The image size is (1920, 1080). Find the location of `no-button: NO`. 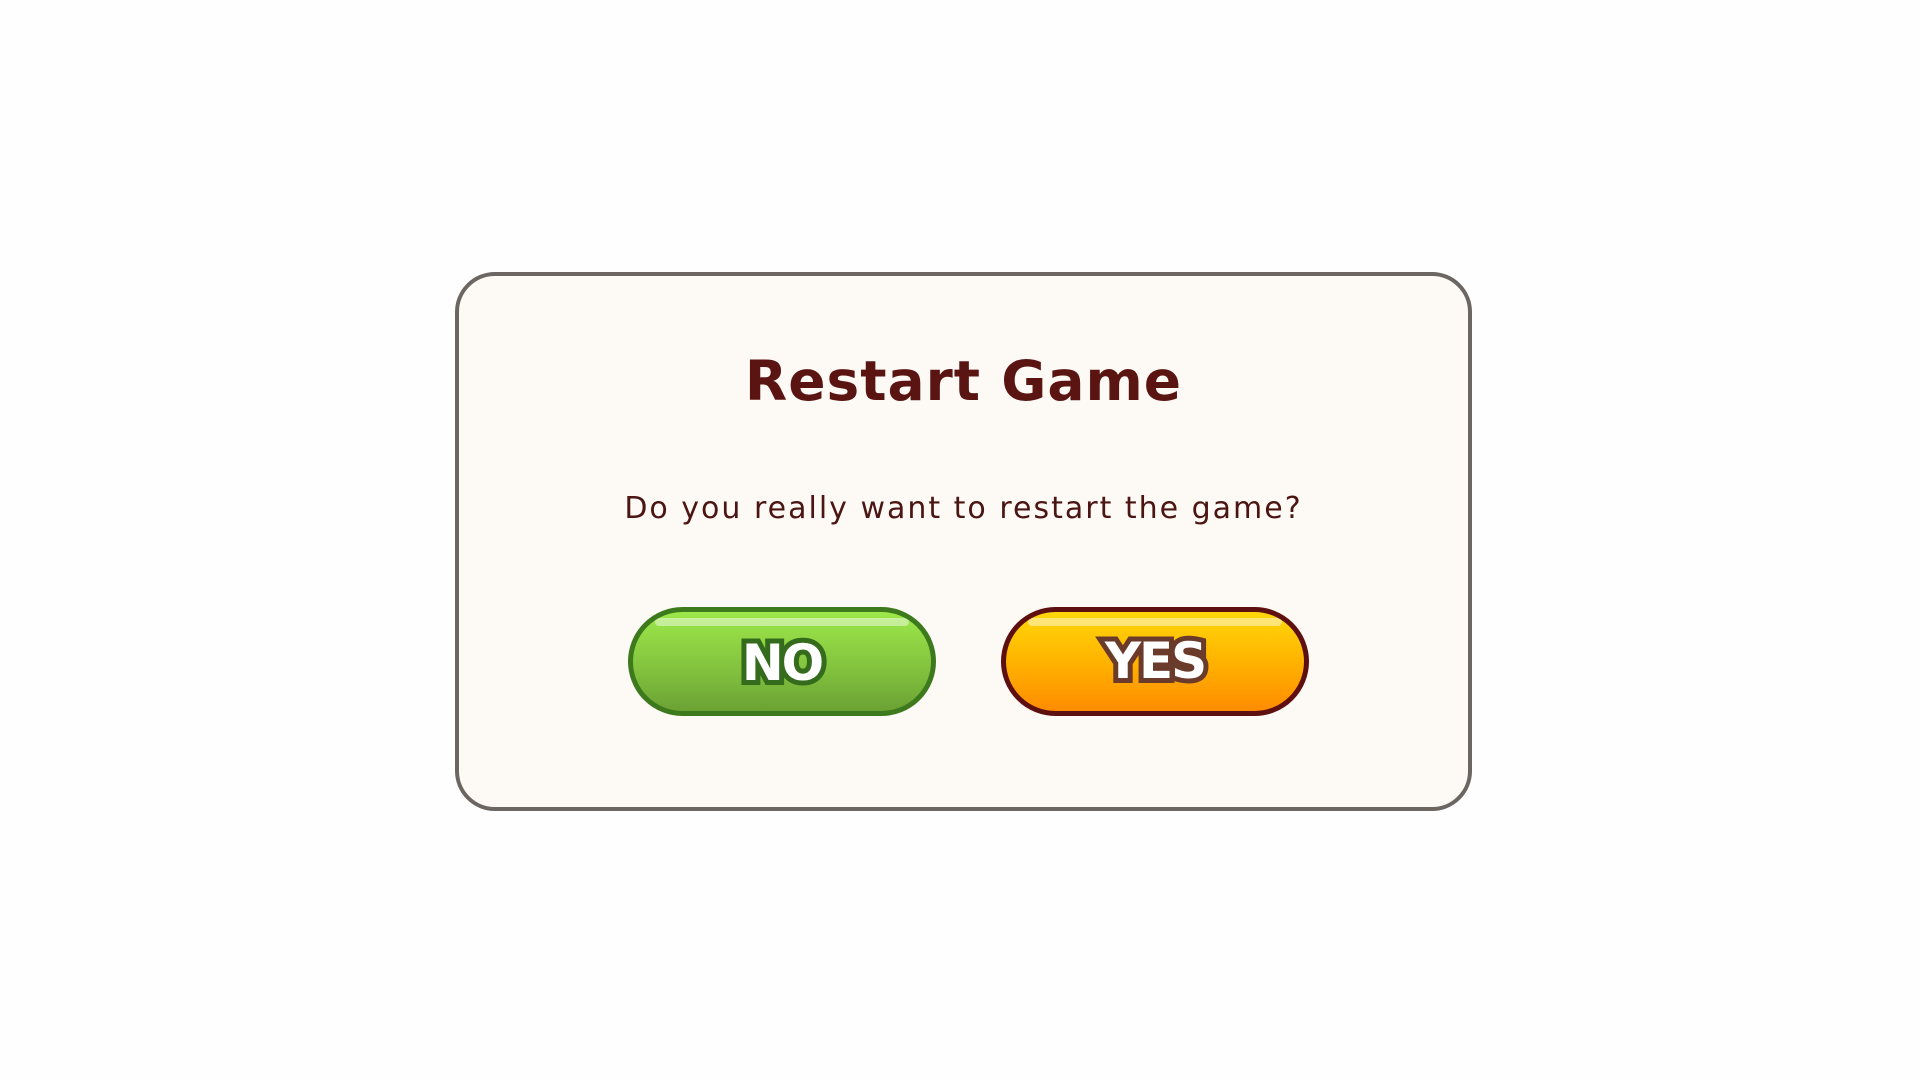

no-button: NO is located at coordinates (782, 661).